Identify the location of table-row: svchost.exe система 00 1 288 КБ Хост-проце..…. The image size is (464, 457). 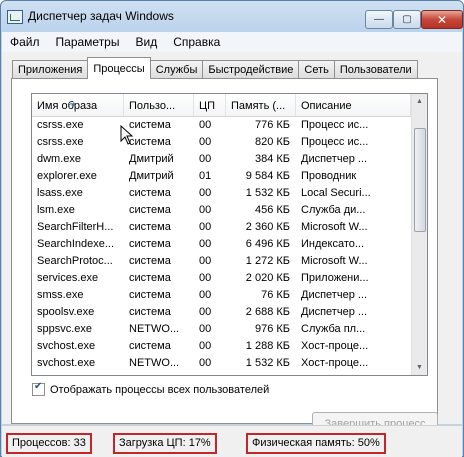
(221, 346).